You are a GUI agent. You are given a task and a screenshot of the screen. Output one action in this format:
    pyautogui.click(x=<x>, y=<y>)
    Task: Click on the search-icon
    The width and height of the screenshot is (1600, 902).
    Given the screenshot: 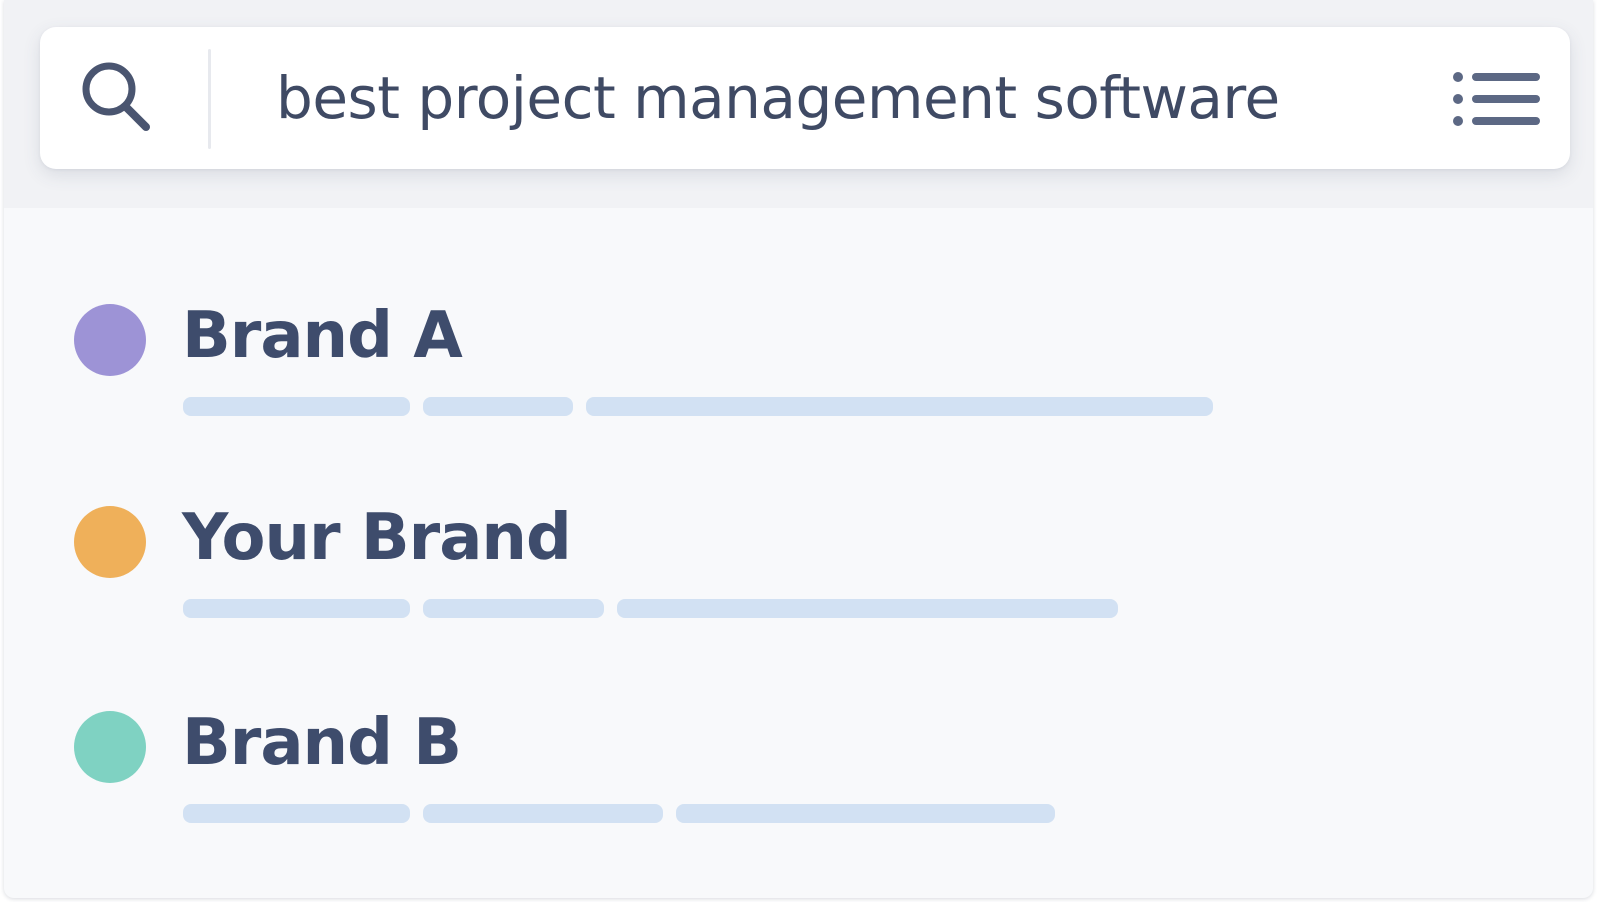 What is the action you would take?
    pyautogui.click(x=116, y=97)
    